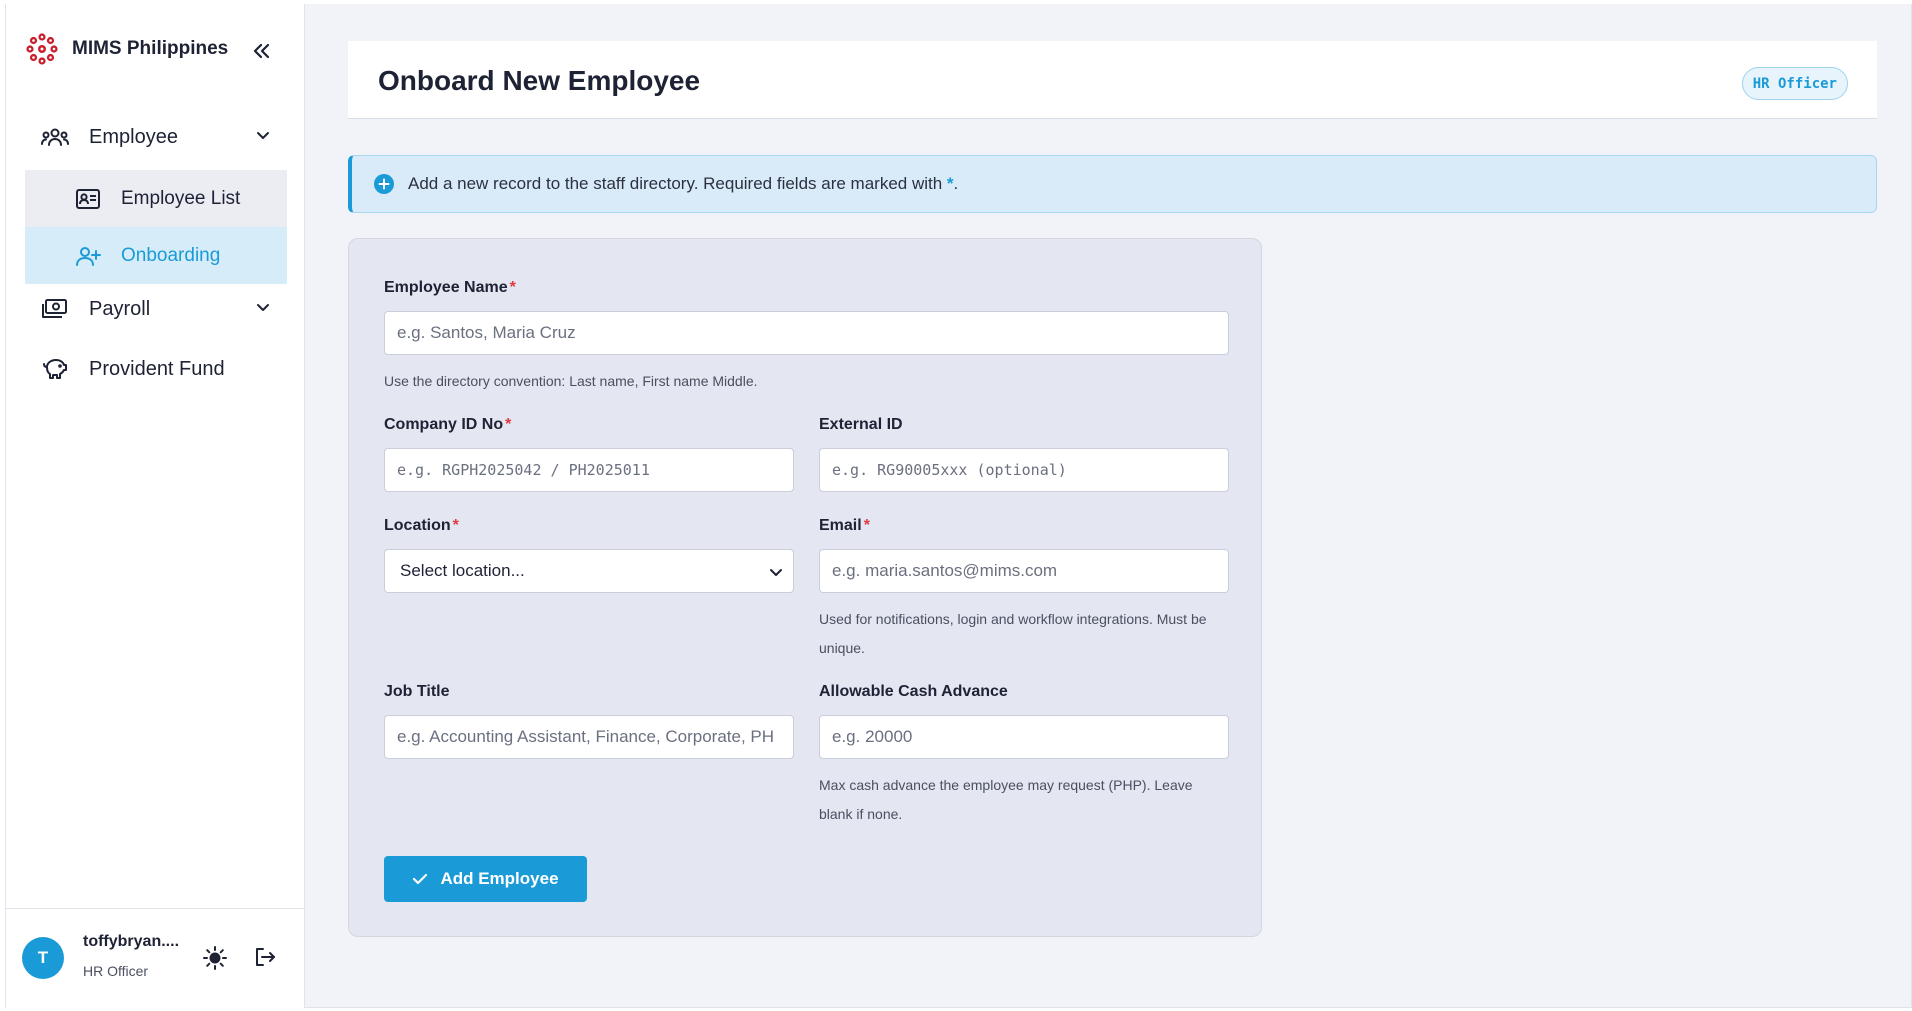 The image size is (1912, 1011). What do you see at coordinates (384, 184) in the screenshot?
I see `plus-circle-icon` at bounding box center [384, 184].